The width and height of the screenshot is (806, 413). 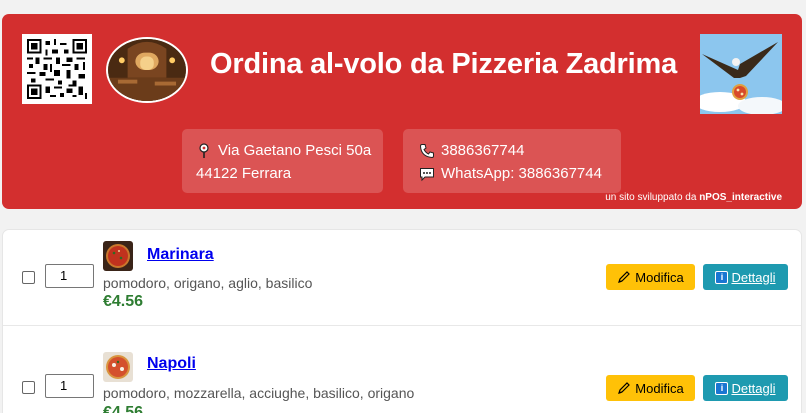 I want to click on developer-credit-brand: nPOS_interactive, so click(x=740, y=197).